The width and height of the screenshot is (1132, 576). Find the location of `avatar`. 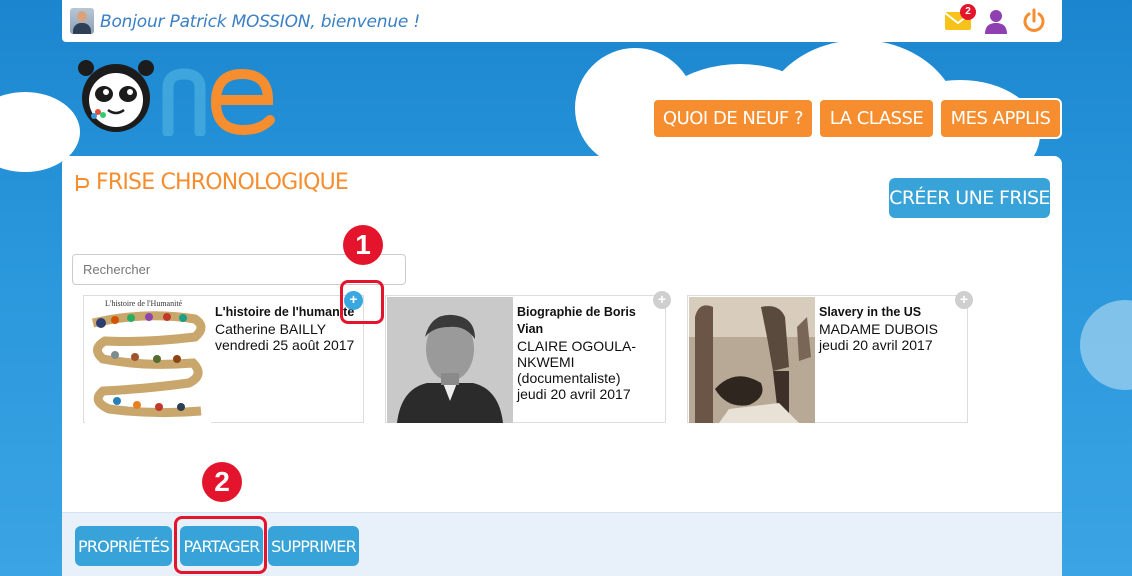

avatar is located at coordinates (82, 21).